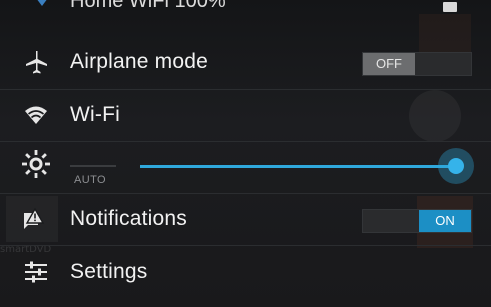 The height and width of the screenshot is (307, 491). I want to click on notifications-label: Notifications, so click(128, 218).